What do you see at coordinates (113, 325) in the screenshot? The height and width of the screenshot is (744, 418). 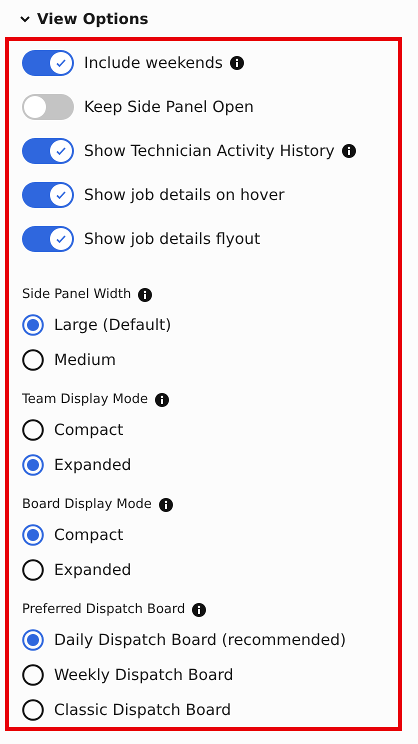 I see `radio-label: Large (Default)` at bounding box center [113, 325].